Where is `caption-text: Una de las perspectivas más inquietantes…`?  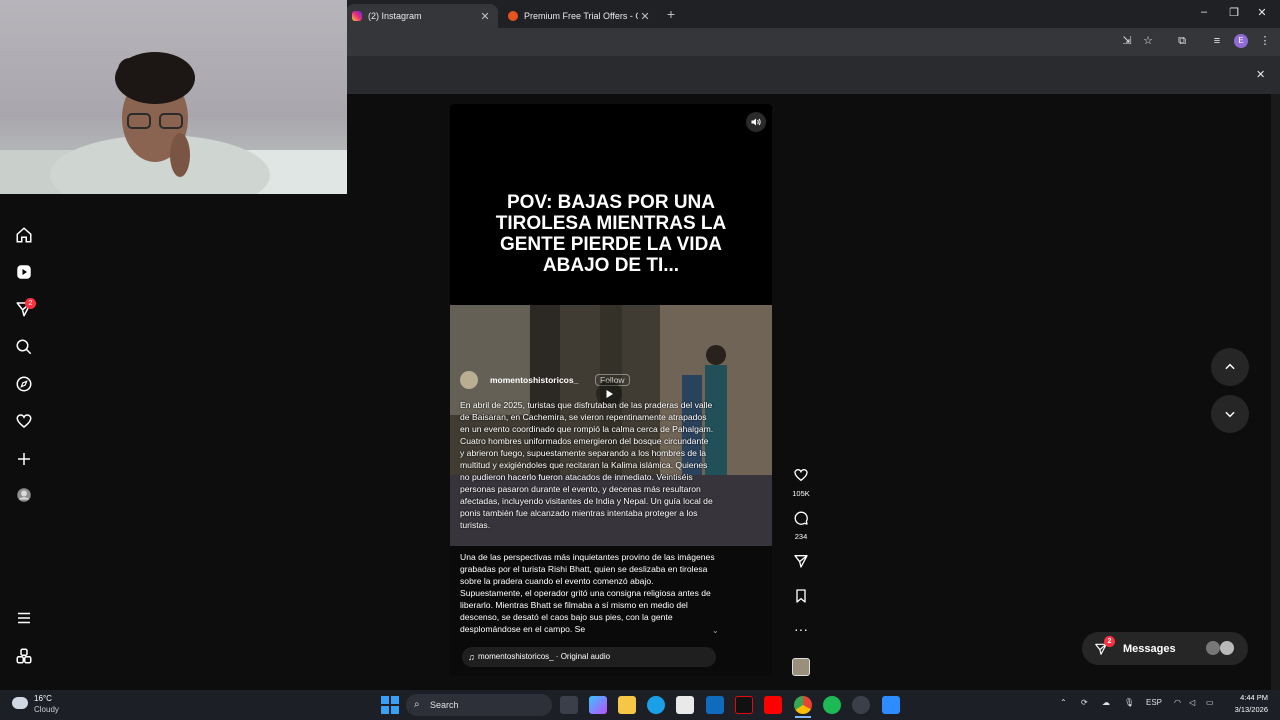
caption-text: Una de las perspectivas más inquietantes… is located at coordinates (587, 593).